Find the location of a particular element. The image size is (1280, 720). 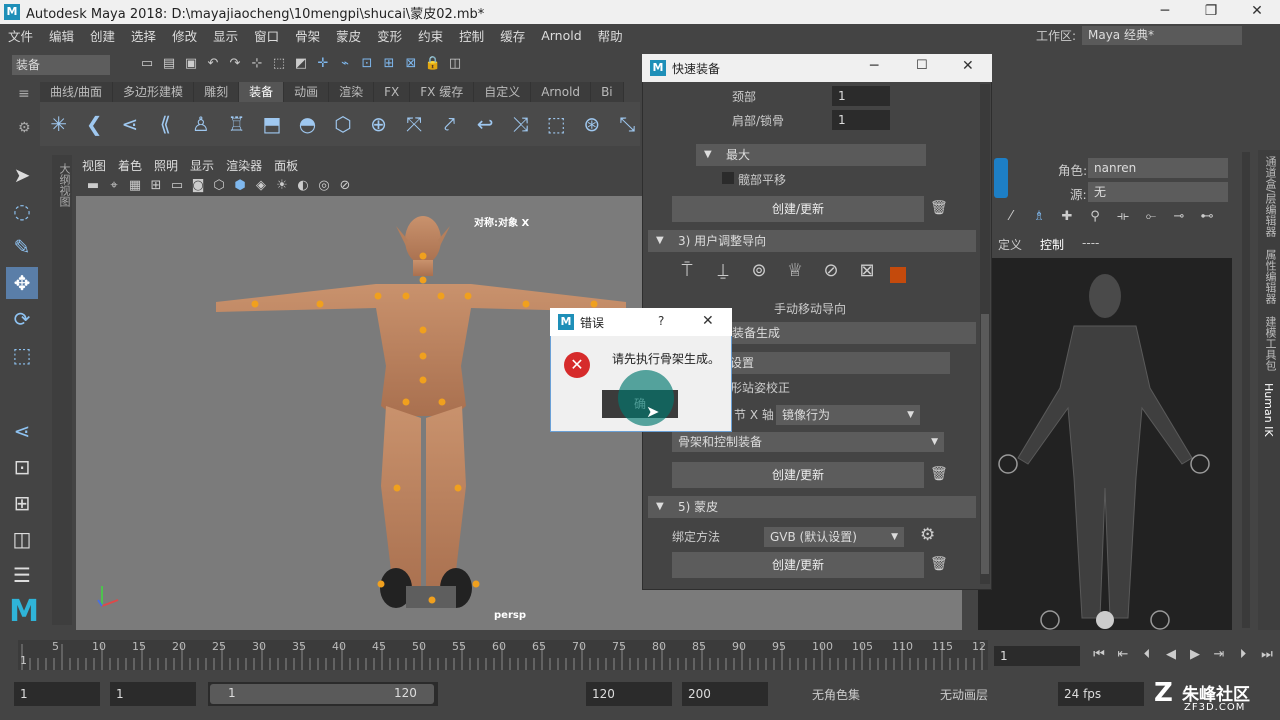

current-frame-field: 1 is located at coordinates (1037, 656).